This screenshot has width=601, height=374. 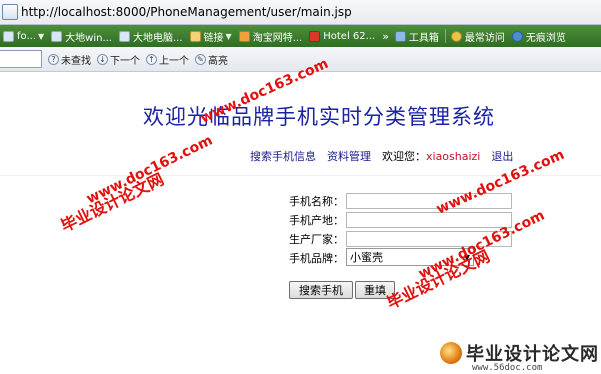 I want to click on private-browsing-label: 无痕浏览, so click(x=545, y=38).